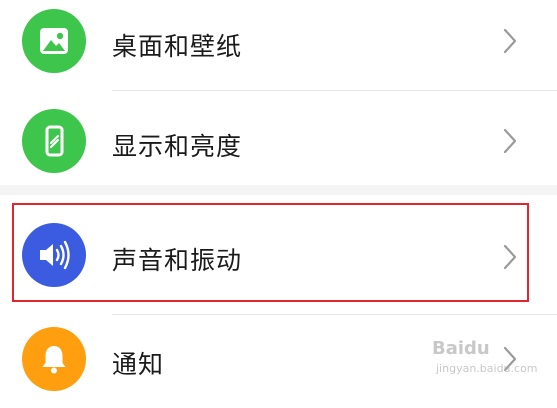  What do you see at coordinates (54, 141) in the screenshot?
I see `phone-display-icon` at bounding box center [54, 141].